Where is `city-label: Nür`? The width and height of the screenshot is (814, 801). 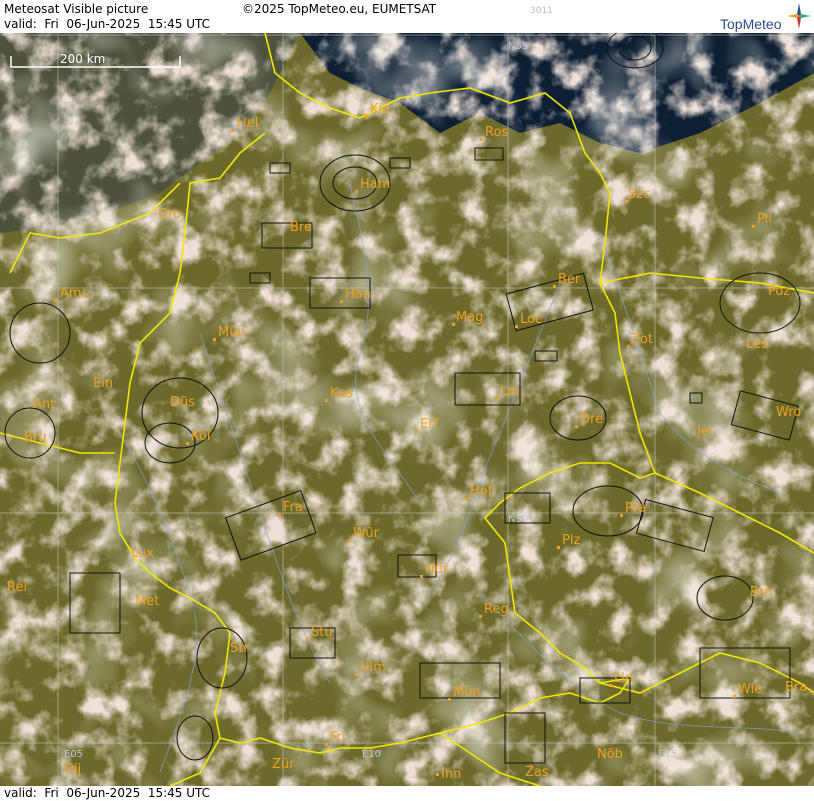 city-label: Nür is located at coordinates (437, 569).